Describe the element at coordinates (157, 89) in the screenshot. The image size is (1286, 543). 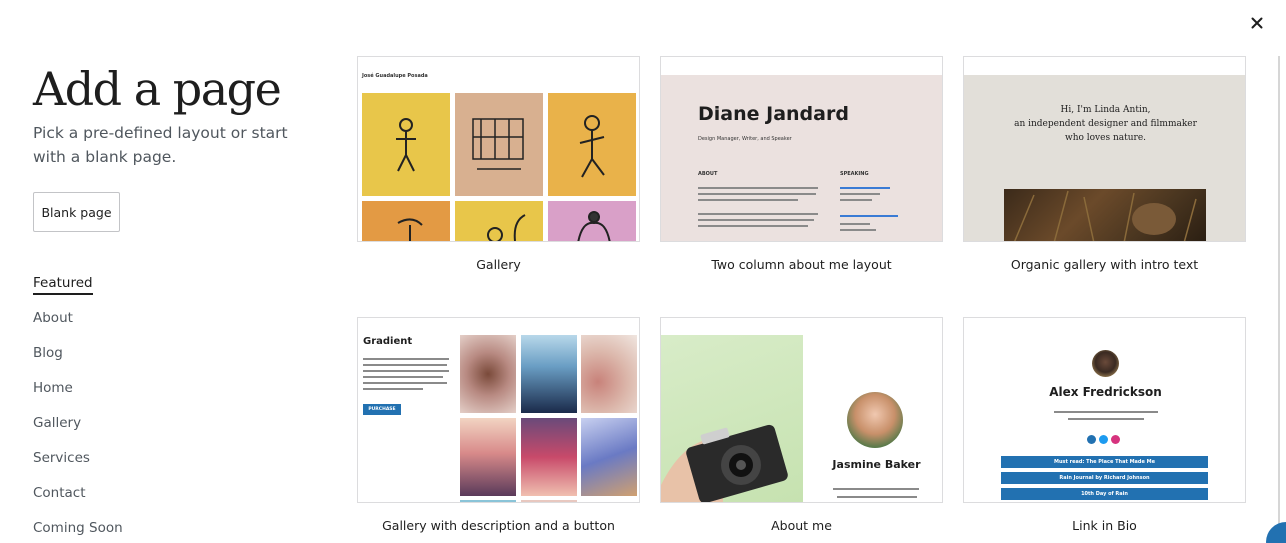
I see `page-title: Add a page` at that location.